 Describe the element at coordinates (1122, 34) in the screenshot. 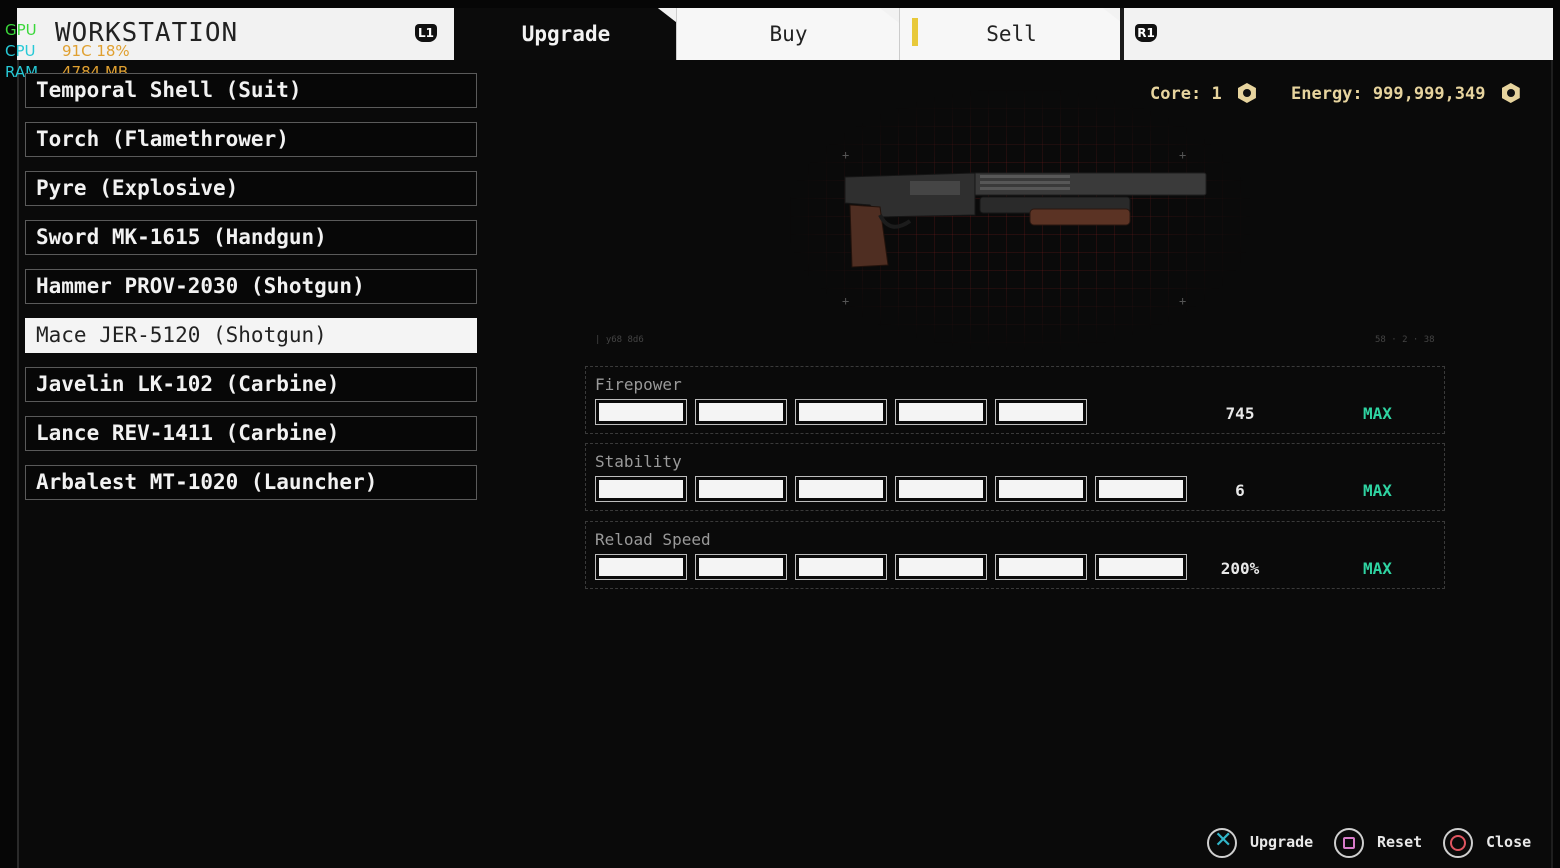

I see `tab-divider` at that location.